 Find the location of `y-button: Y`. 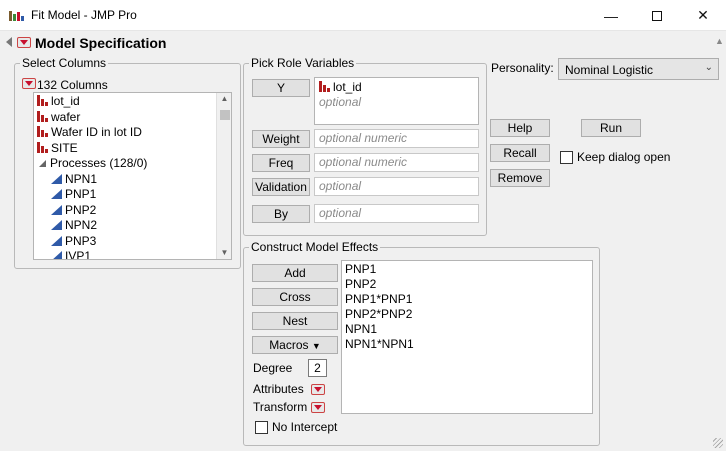

y-button: Y is located at coordinates (281, 88).